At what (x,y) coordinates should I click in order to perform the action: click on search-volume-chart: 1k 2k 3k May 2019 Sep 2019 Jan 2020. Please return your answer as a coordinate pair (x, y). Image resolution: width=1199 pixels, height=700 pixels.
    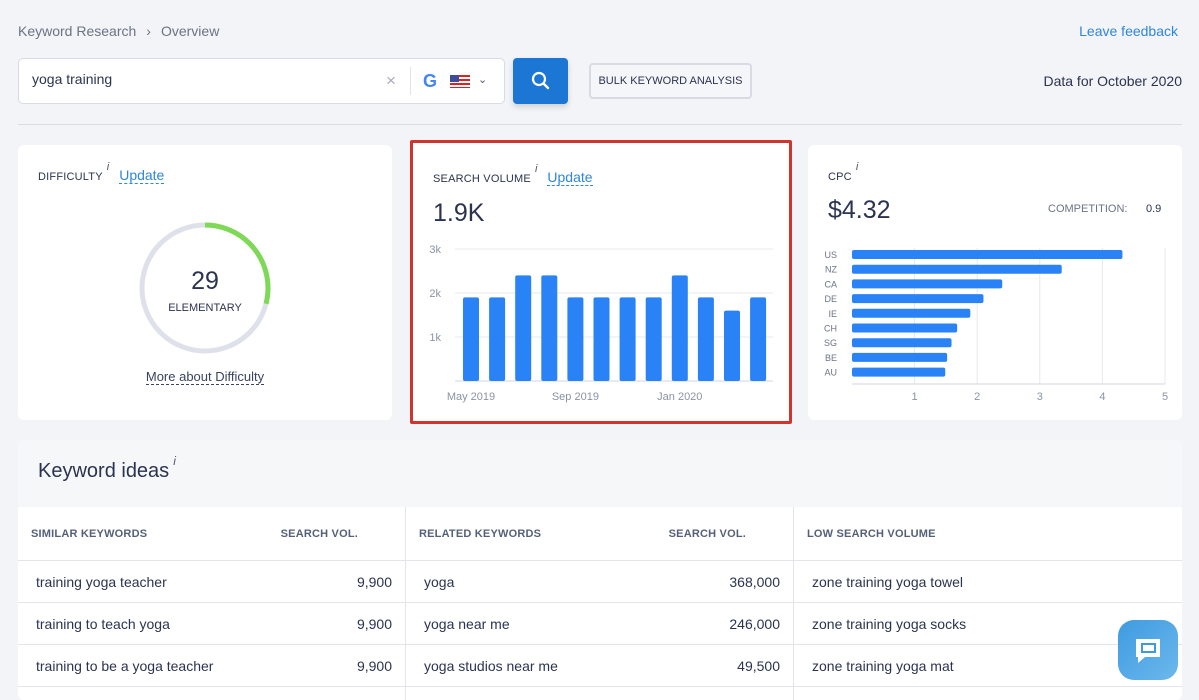
    Looking at the image, I should click on (601, 323).